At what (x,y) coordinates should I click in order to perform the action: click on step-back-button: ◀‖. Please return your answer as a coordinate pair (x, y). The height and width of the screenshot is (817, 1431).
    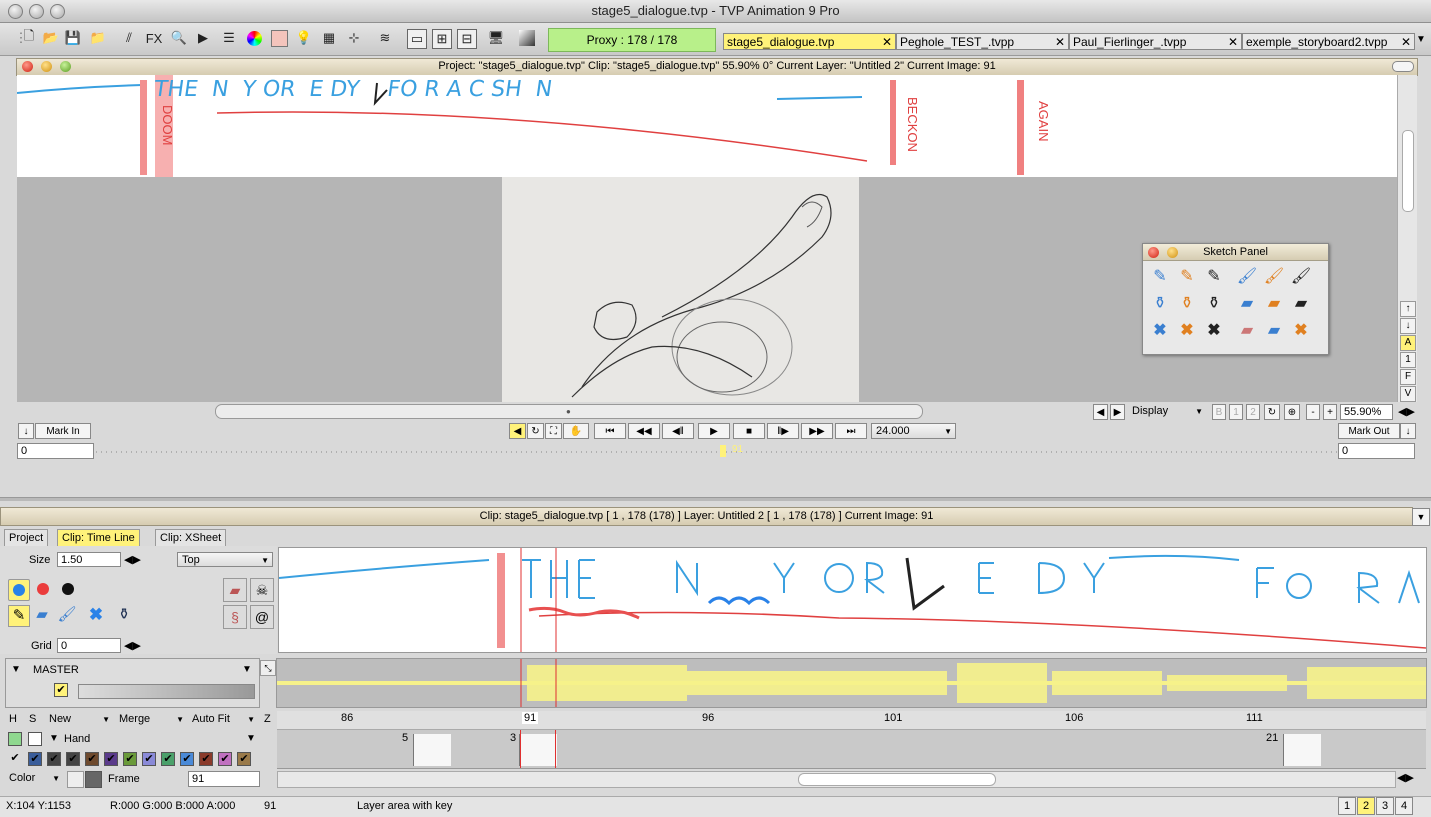
    Looking at the image, I should click on (678, 431).